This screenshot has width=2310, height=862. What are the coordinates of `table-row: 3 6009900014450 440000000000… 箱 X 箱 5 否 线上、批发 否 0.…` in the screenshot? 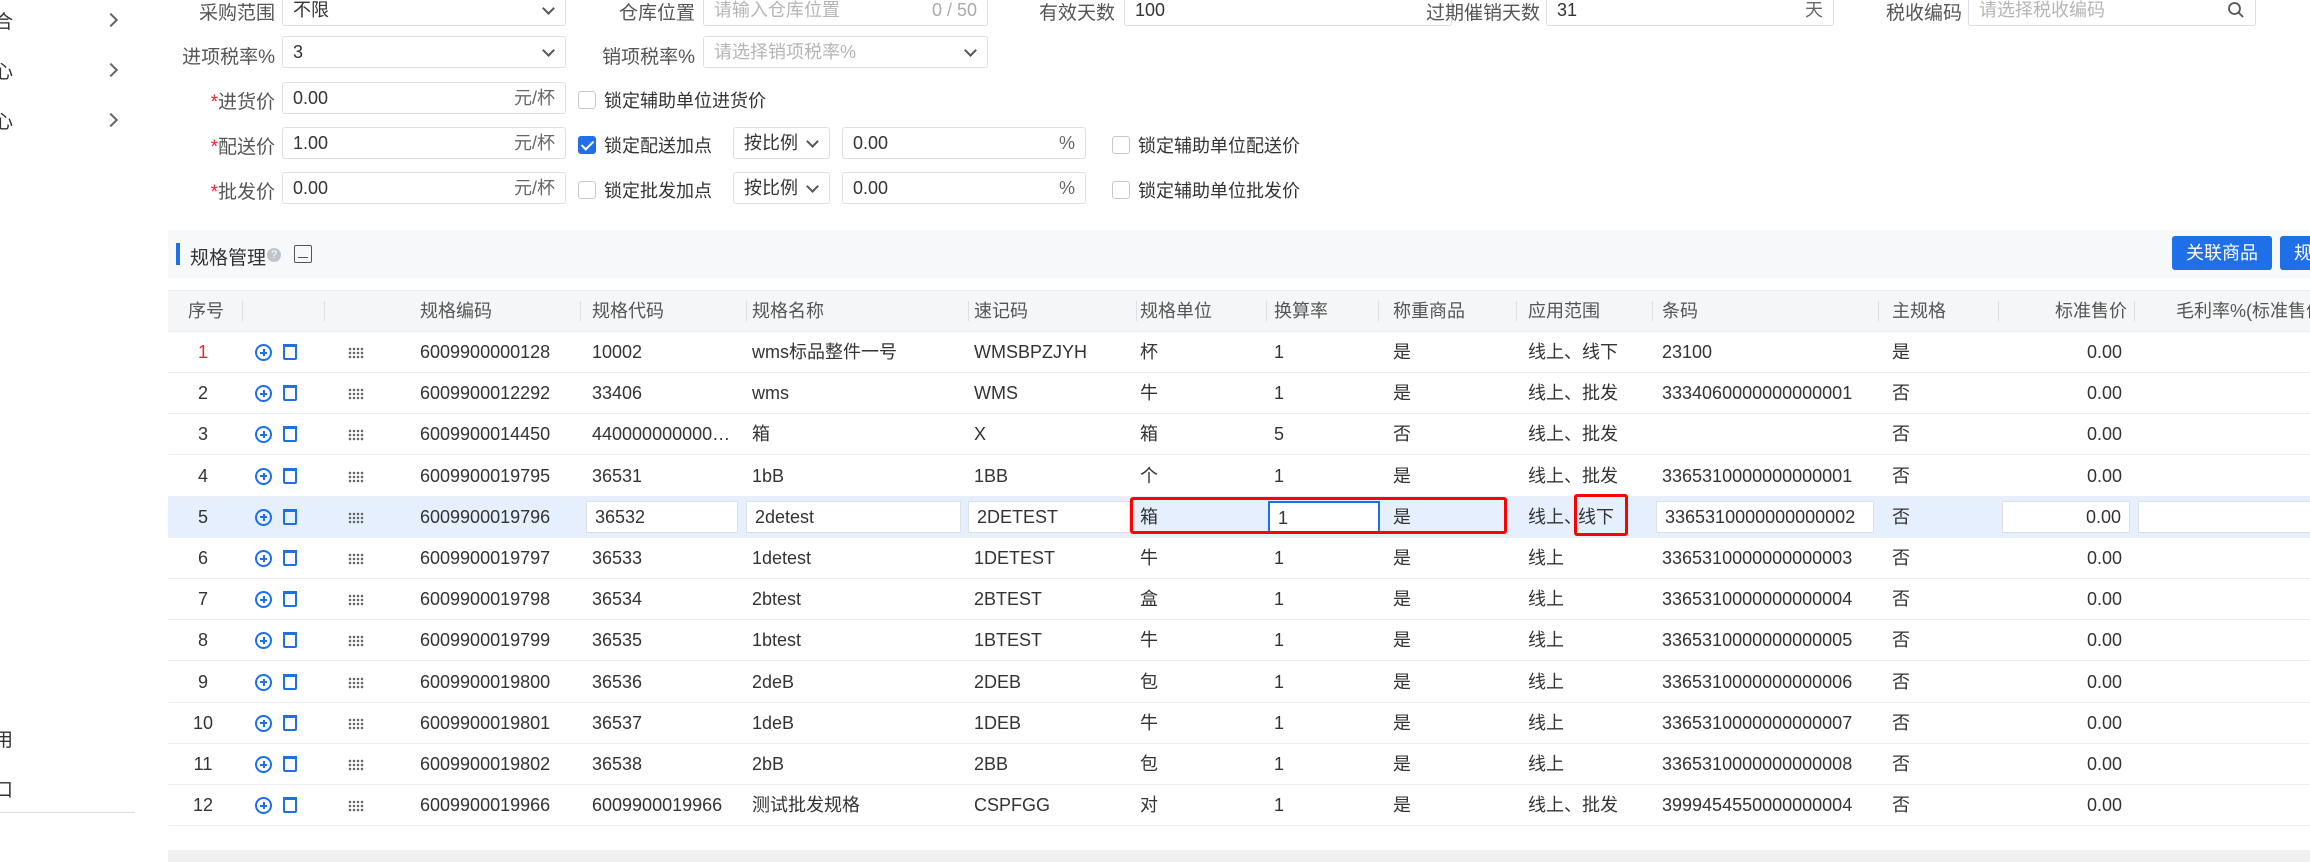 It's located at (1239, 435).